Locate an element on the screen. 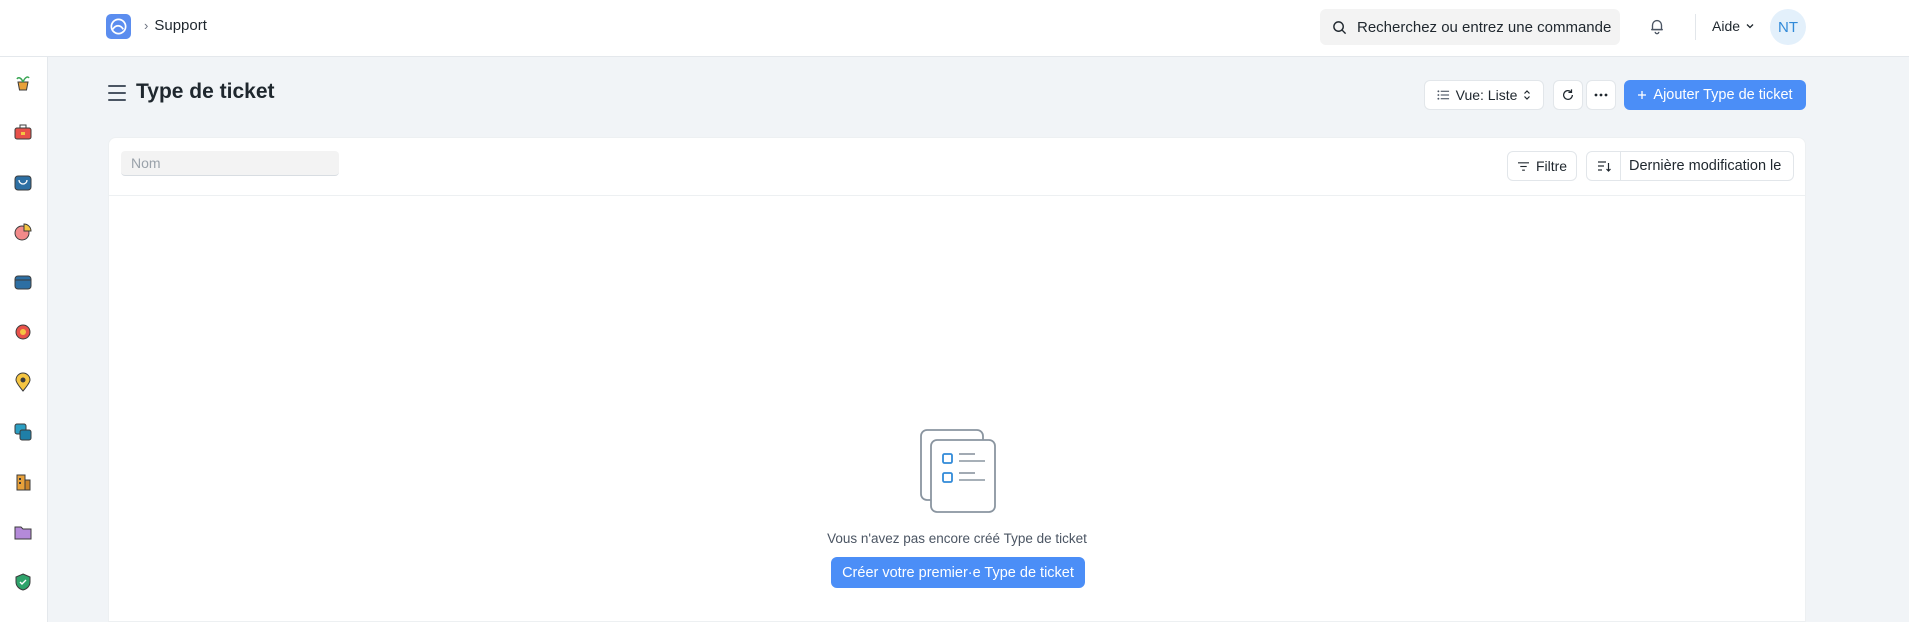 The width and height of the screenshot is (1909, 622). sort-icon is located at coordinates (1604, 166).